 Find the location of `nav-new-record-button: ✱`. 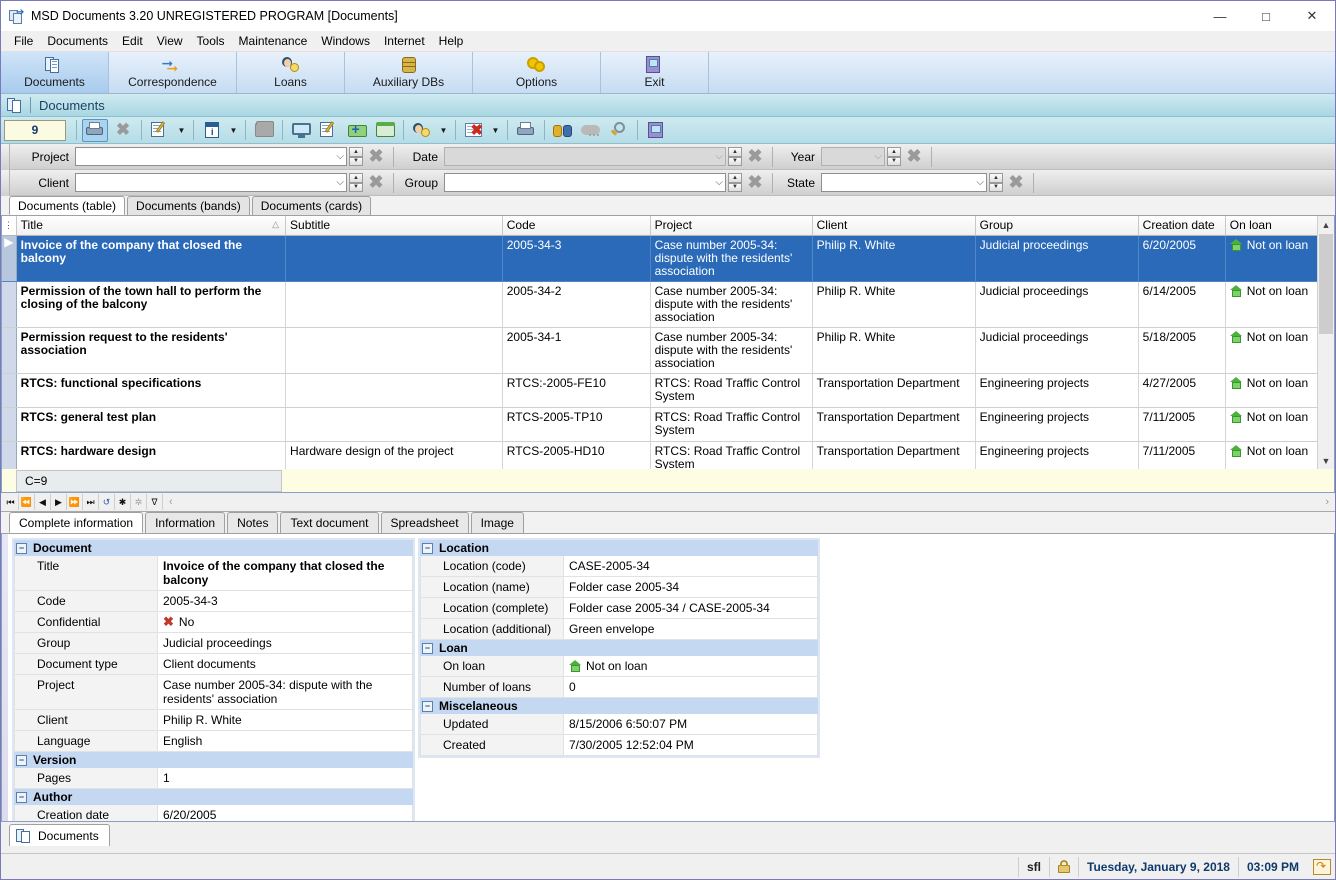

nav-new-record-button: ✱ is located at coordinates (123, 502).